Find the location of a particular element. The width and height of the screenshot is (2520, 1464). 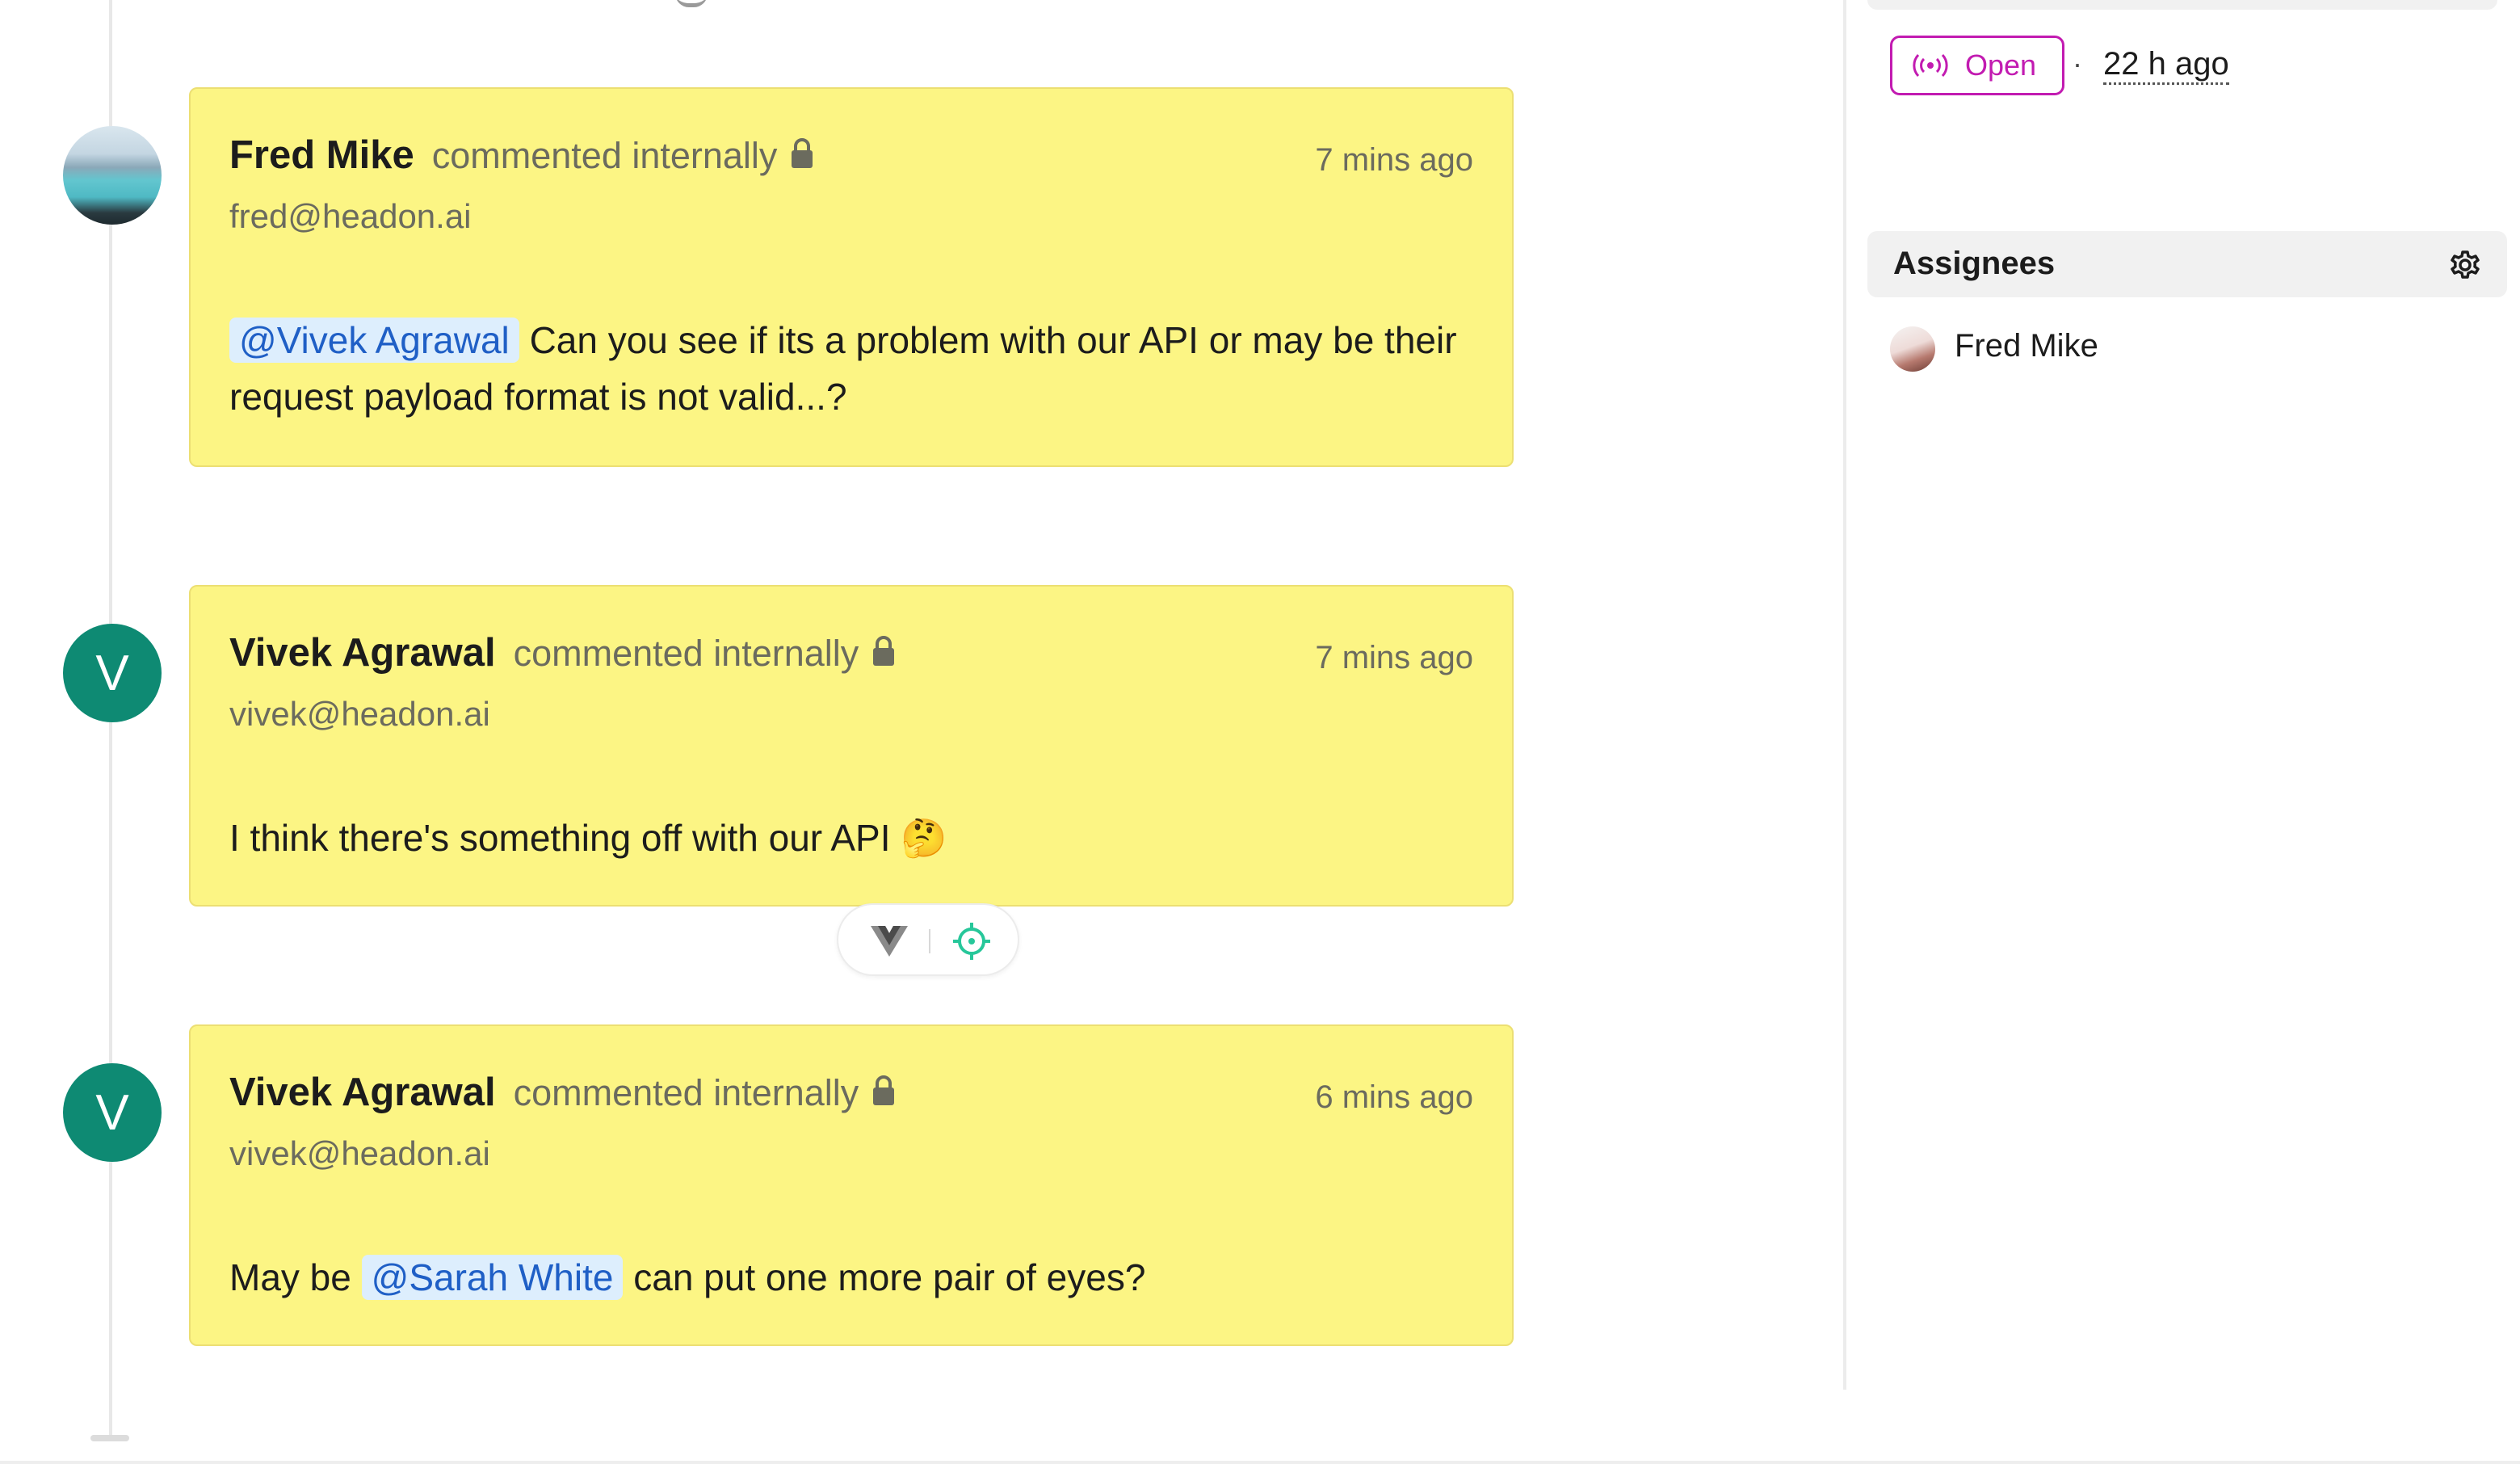

comment-time: 6 mins ago is located at coordinates (1394, 1097).